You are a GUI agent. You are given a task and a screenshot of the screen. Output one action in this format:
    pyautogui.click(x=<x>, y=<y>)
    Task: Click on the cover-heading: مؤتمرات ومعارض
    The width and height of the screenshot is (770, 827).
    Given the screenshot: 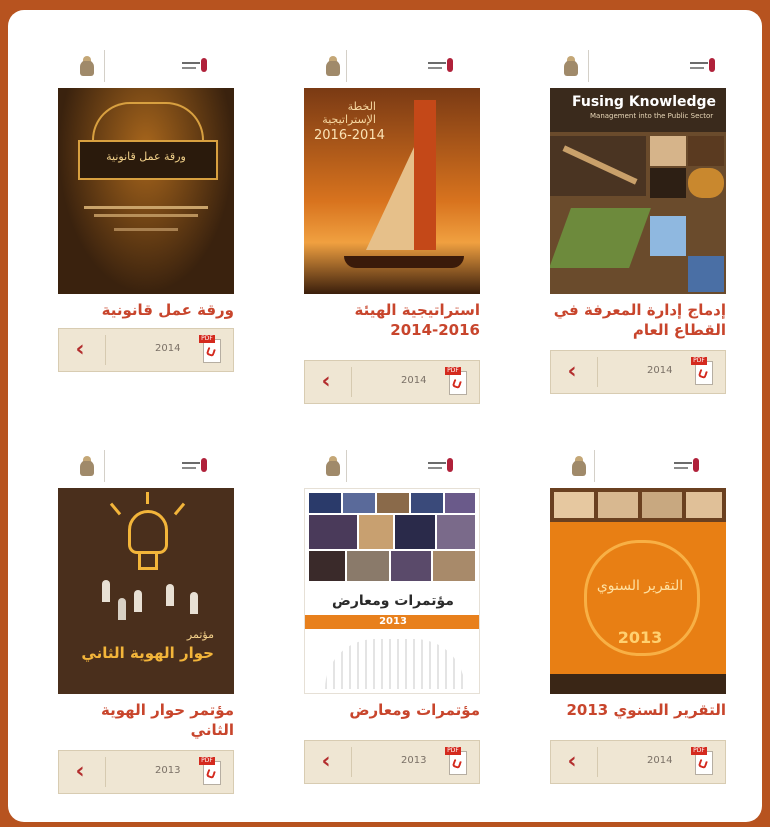 What is the action you would take?
    pyautogui.click(x=393, y=601)
    